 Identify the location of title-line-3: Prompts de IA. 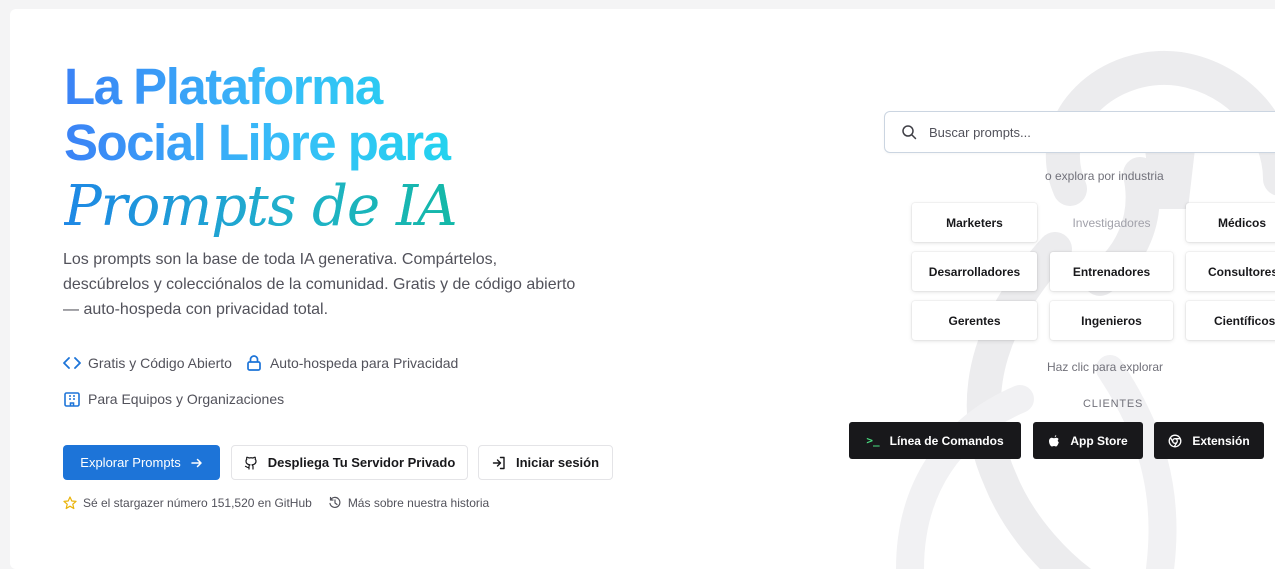
(261, 207).